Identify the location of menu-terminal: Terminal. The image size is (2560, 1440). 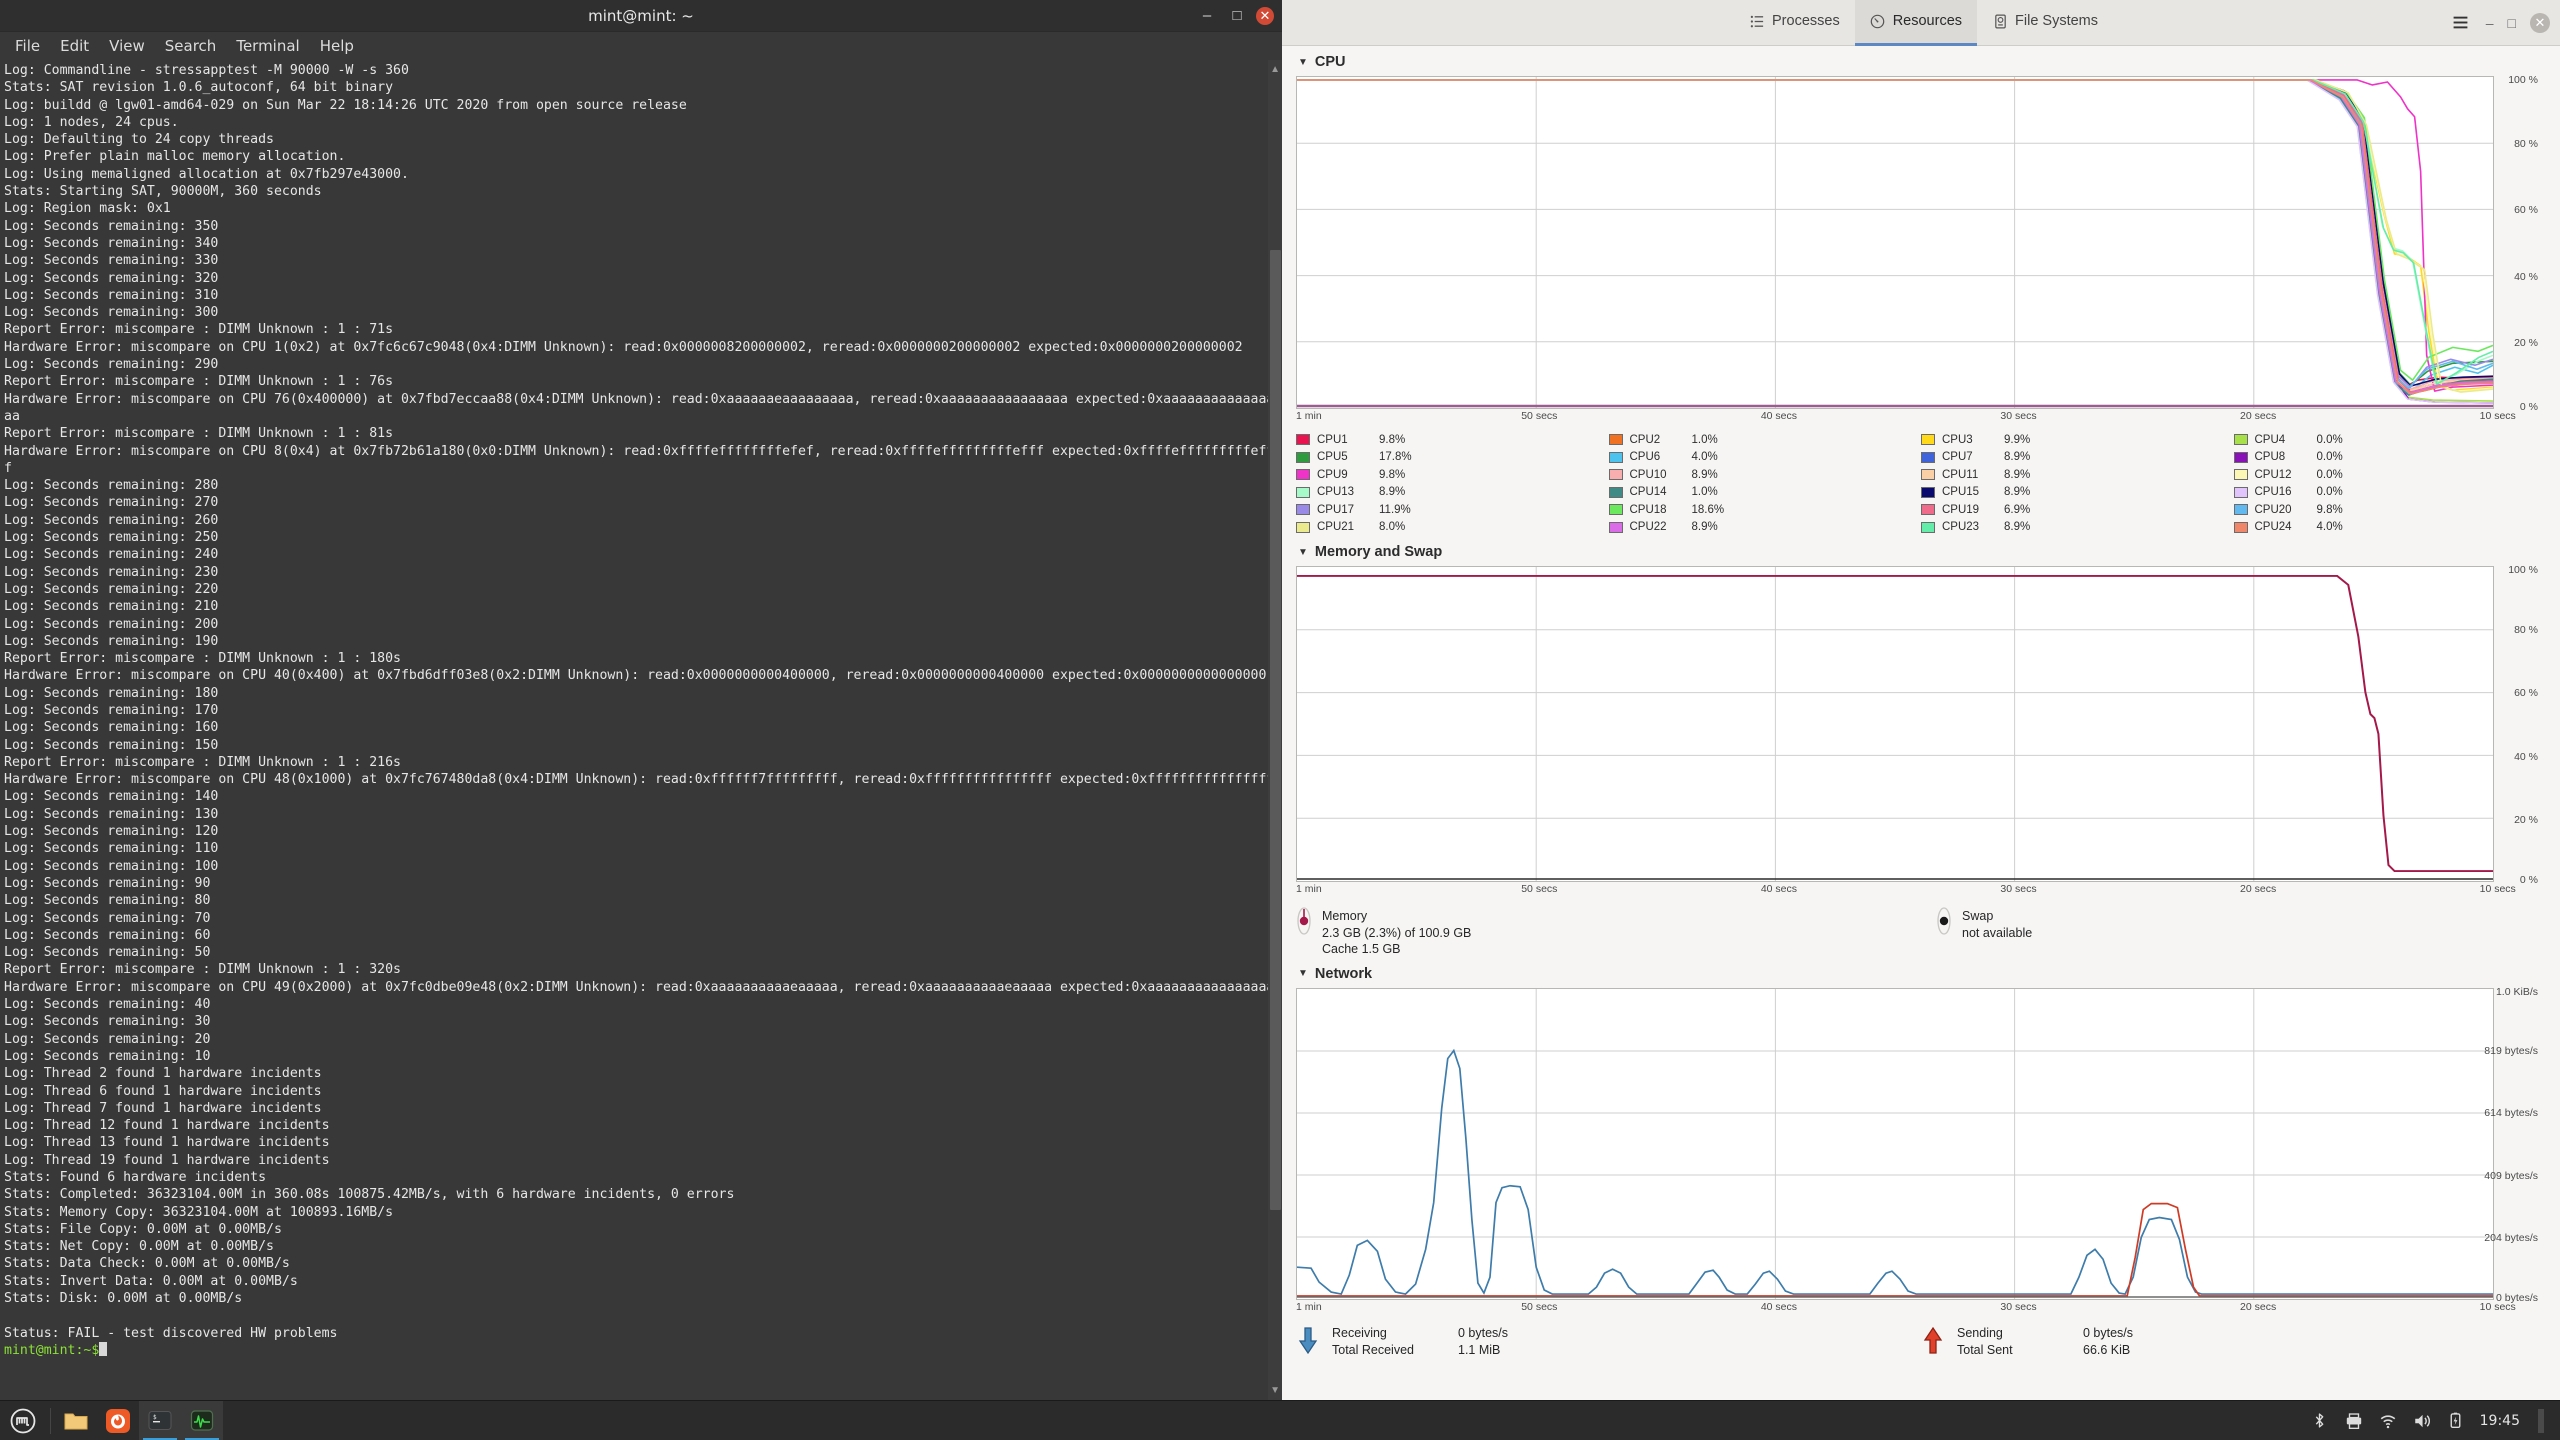
(267, 46).